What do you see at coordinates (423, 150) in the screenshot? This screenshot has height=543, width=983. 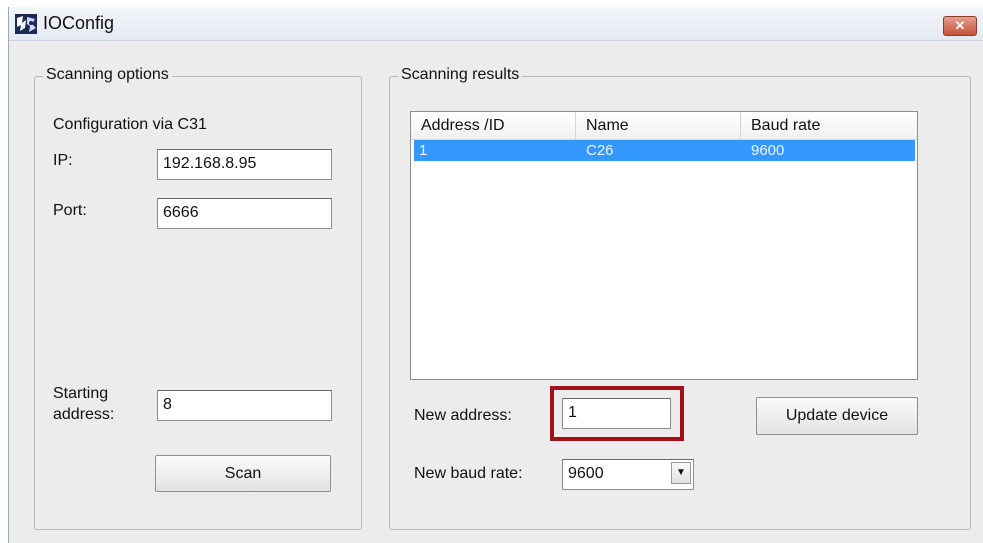 I see `cell-address: 1` at bounding box center [423, 150].